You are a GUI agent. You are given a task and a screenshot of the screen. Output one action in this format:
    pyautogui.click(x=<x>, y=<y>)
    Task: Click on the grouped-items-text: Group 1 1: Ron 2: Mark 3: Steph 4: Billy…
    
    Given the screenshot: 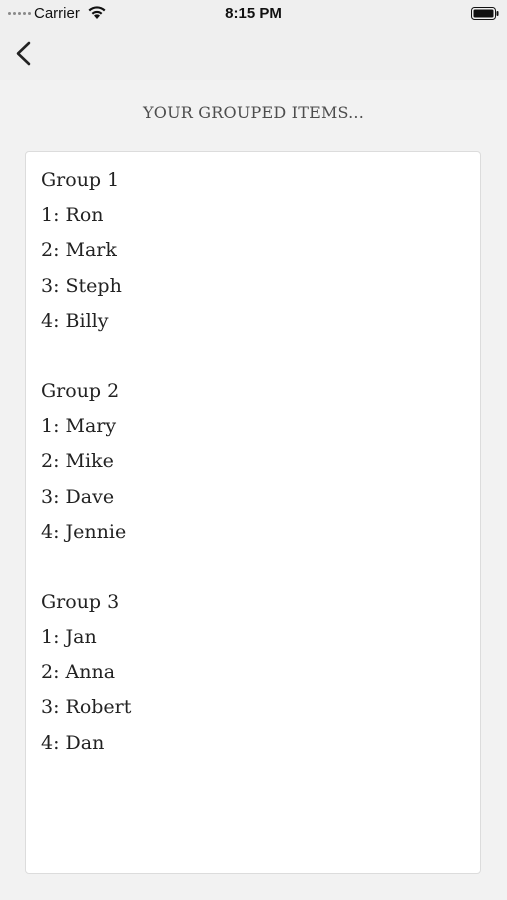 What is the action you would take?
    pyautogui.click(x=86, y=481)
    